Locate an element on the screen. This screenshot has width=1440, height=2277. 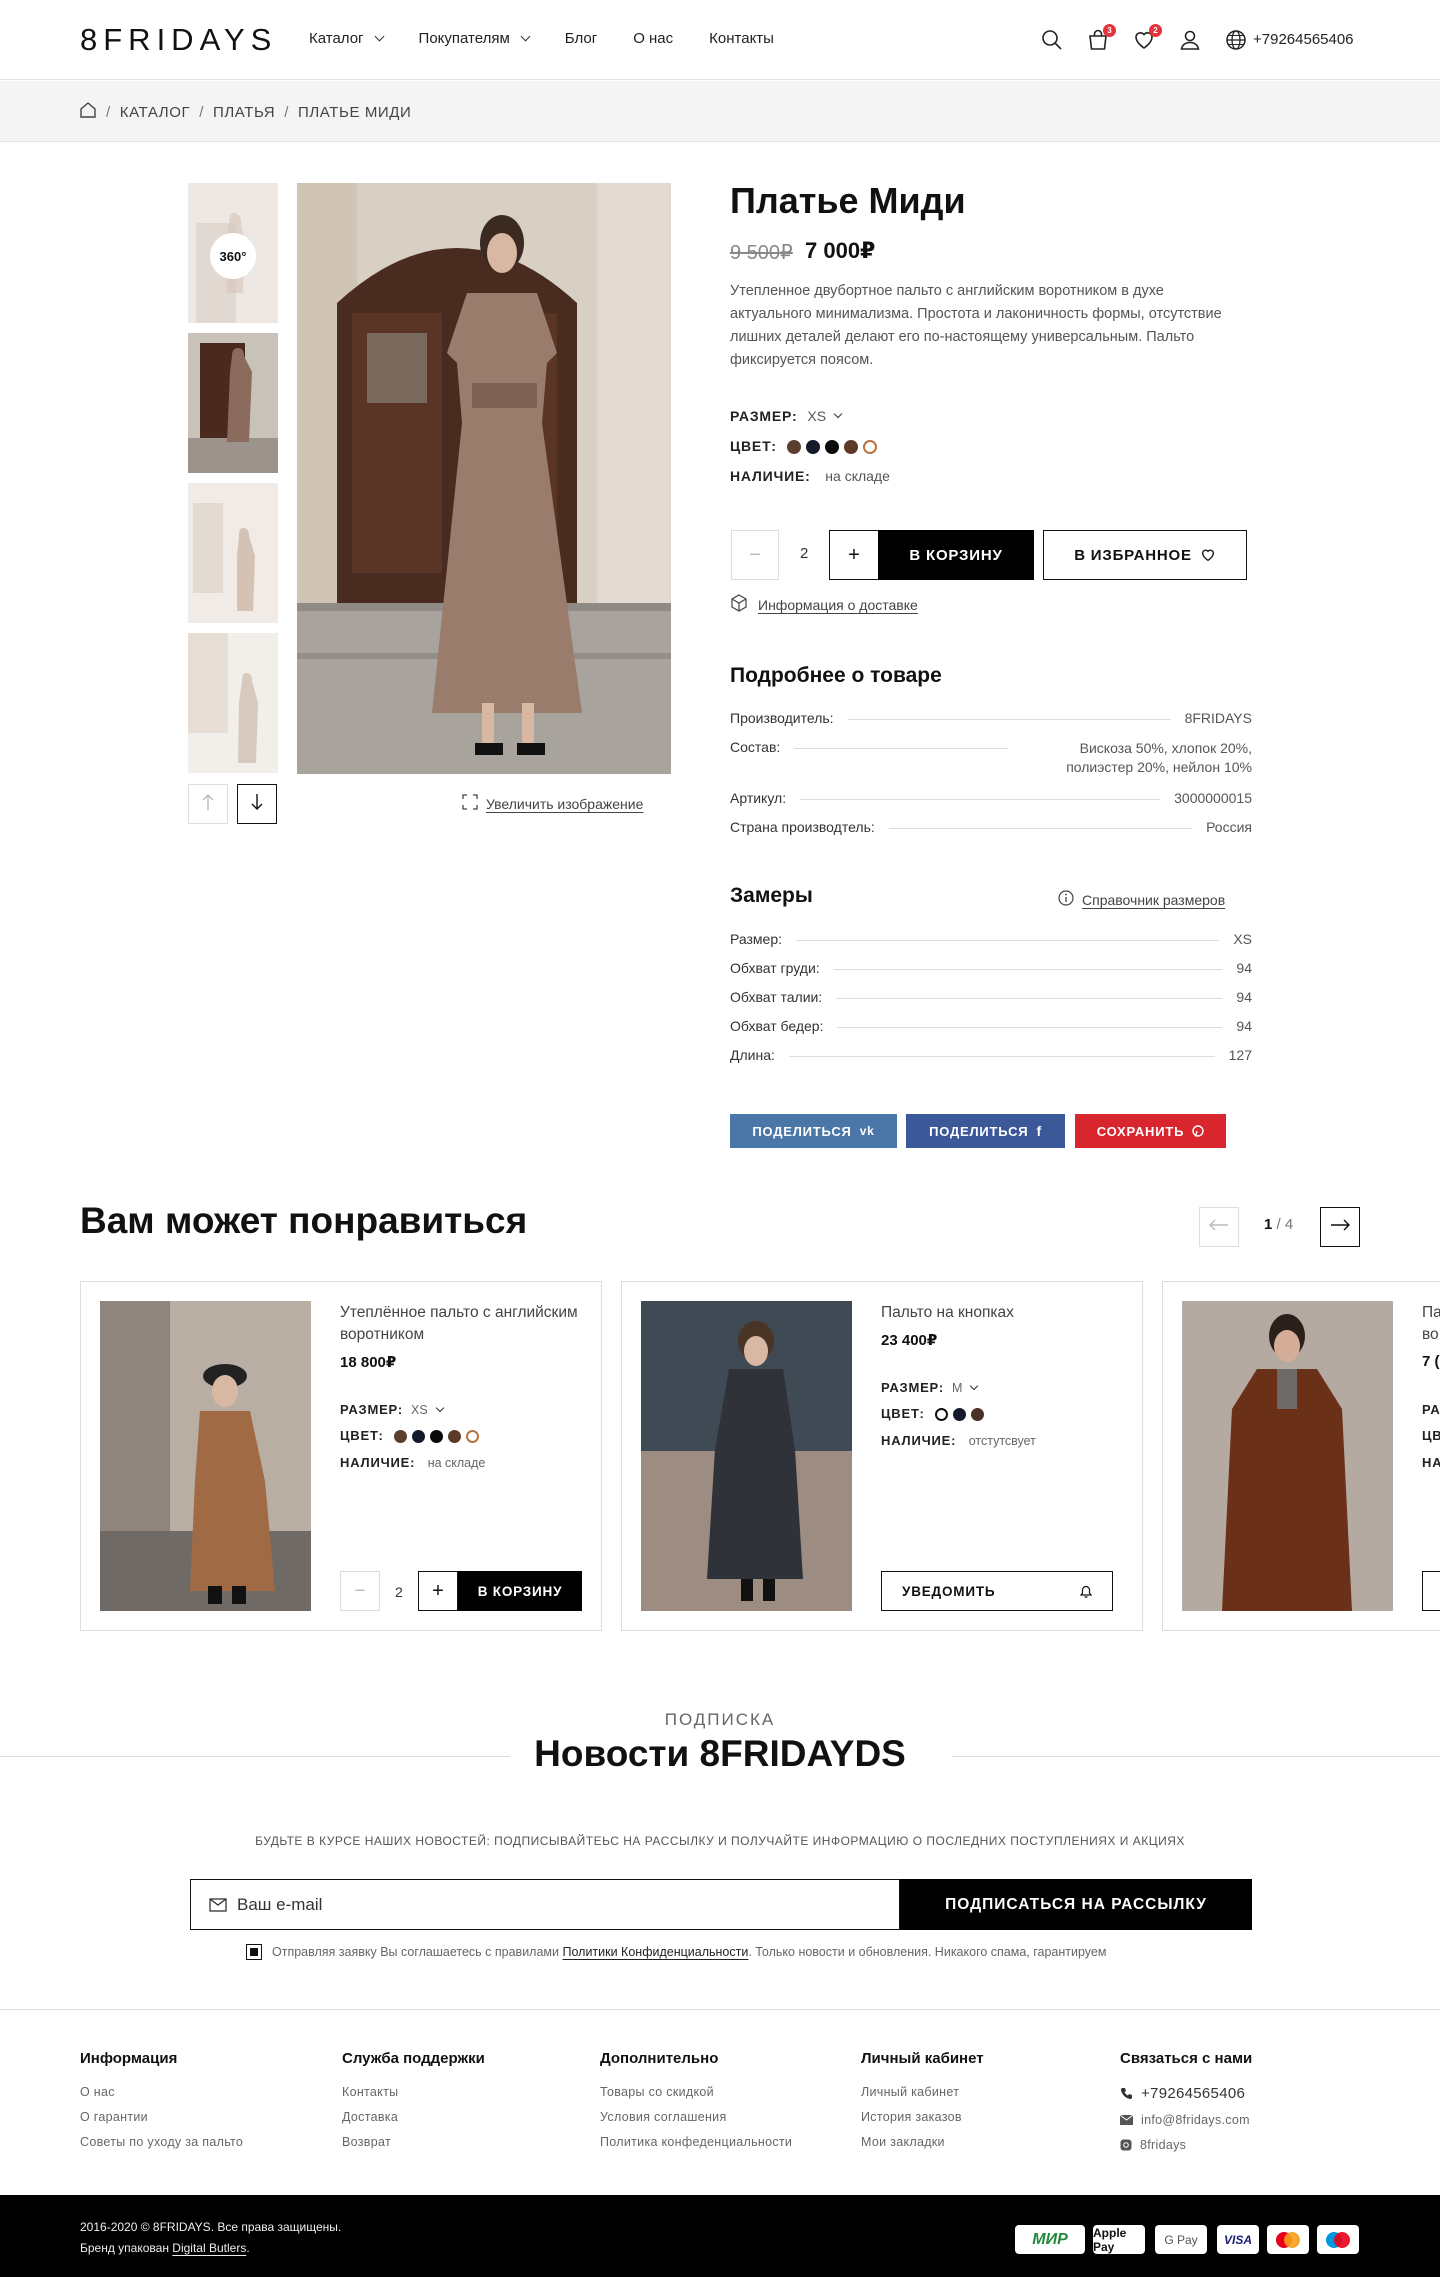
card-size-selector: РАЗМЕР: M is located at coordinates (930, 1387).